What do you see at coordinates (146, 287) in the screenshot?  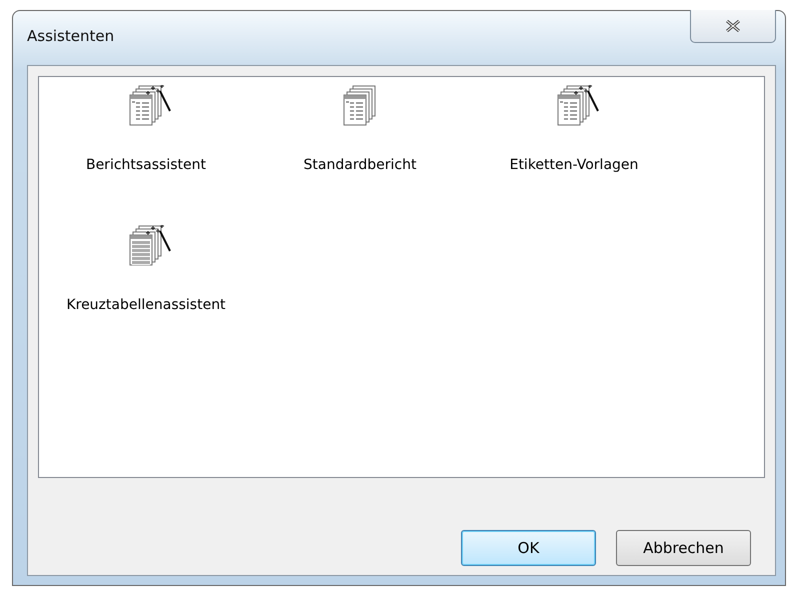 I see `wizard-item: Kreuztabellenassistent` at bounding box center [146, 287].